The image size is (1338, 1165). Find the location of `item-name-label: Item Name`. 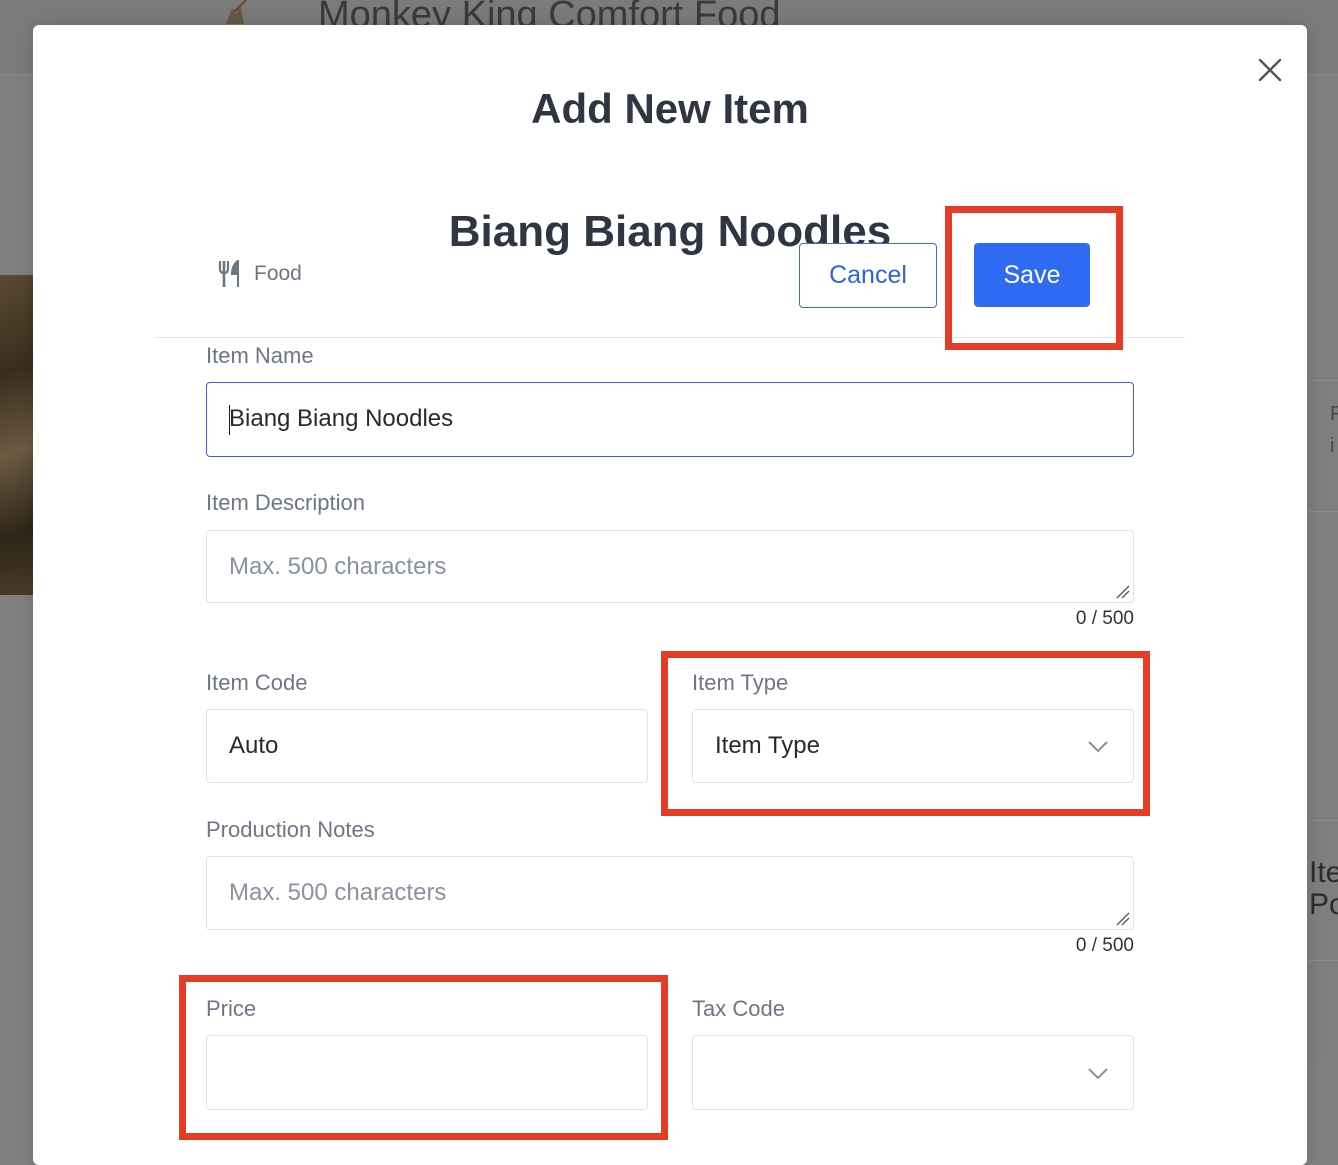

item-name-label: Item Name is located at coordinates (260, 355).